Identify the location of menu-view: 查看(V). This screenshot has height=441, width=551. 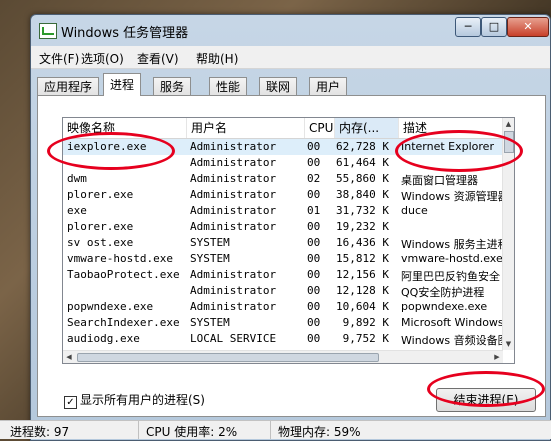
(158, 58).